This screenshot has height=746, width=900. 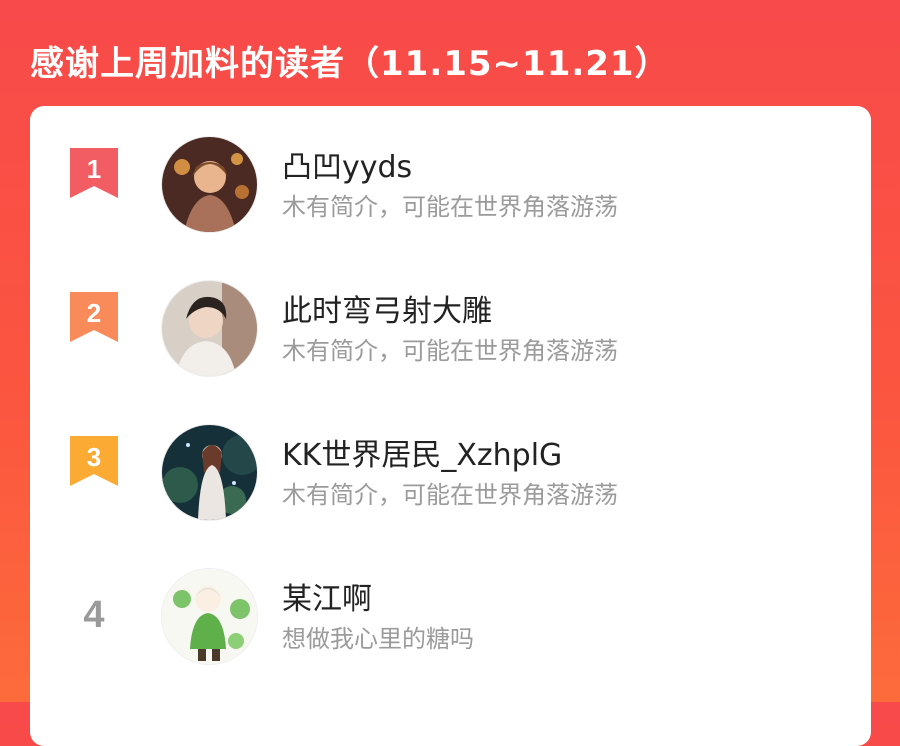 I want to click on rank-ribbon-icon: 2, so click(x=94, y=317).